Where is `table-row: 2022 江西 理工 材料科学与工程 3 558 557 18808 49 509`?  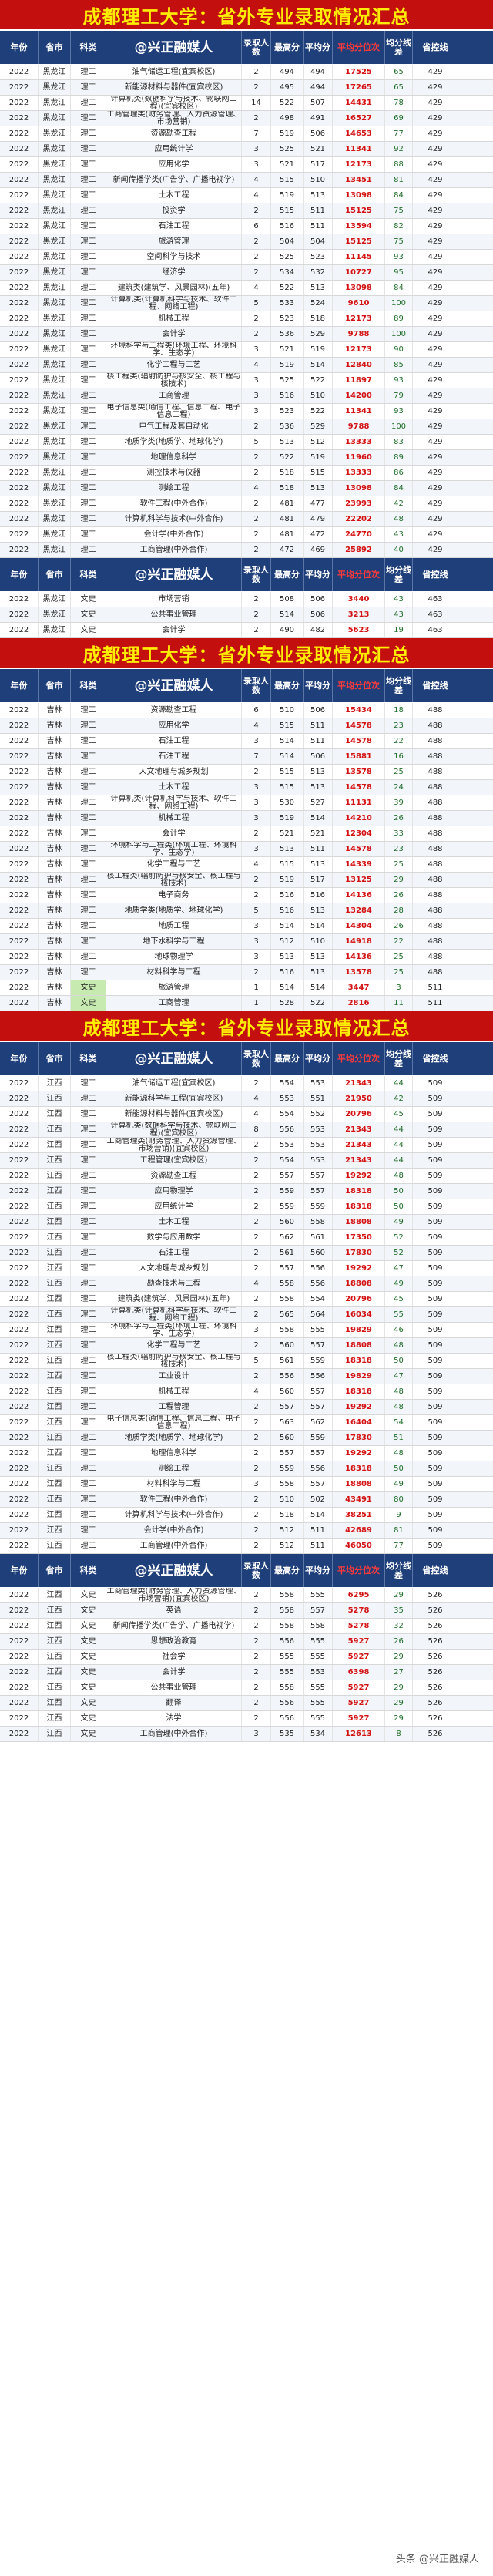 table-row: 2022 江西 理工 材料科学与工程 3 558 557 18808 49 509 is located at coordinates (246, 1484).